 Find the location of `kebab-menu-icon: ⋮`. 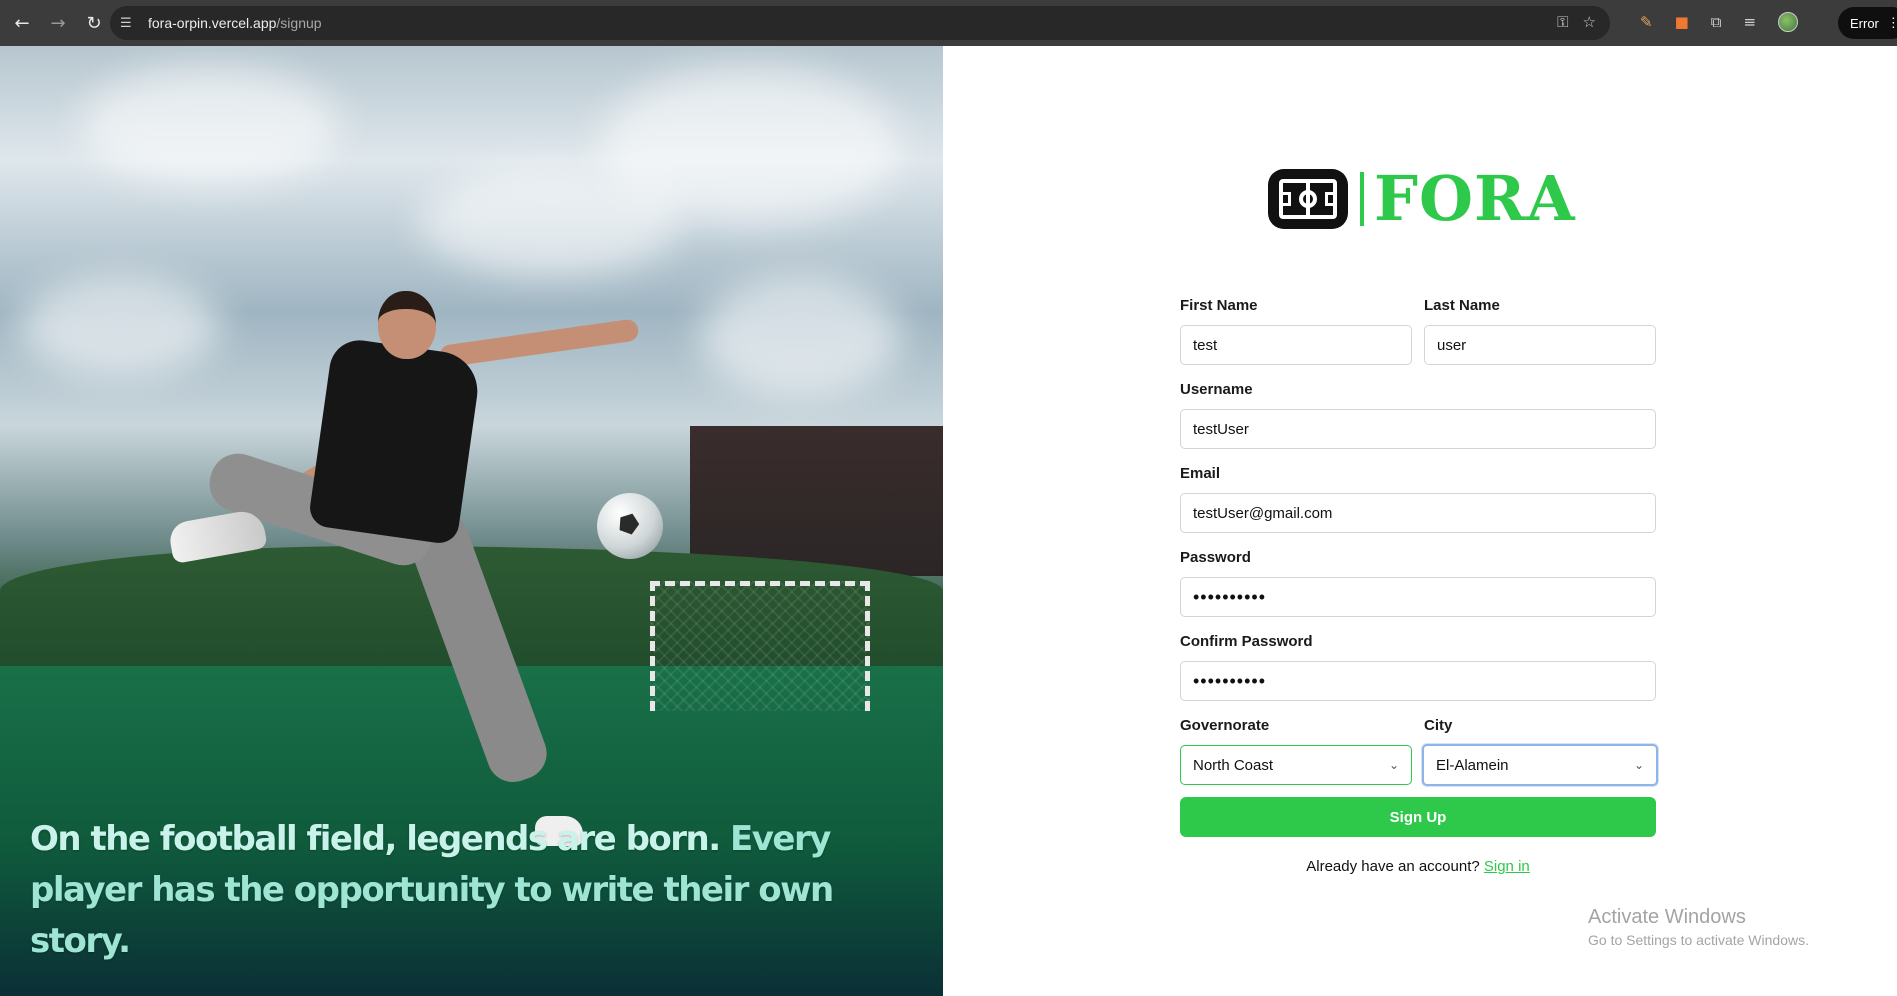

kebab-menu-icon: ⋮ is located at coordinates (1892, 23).